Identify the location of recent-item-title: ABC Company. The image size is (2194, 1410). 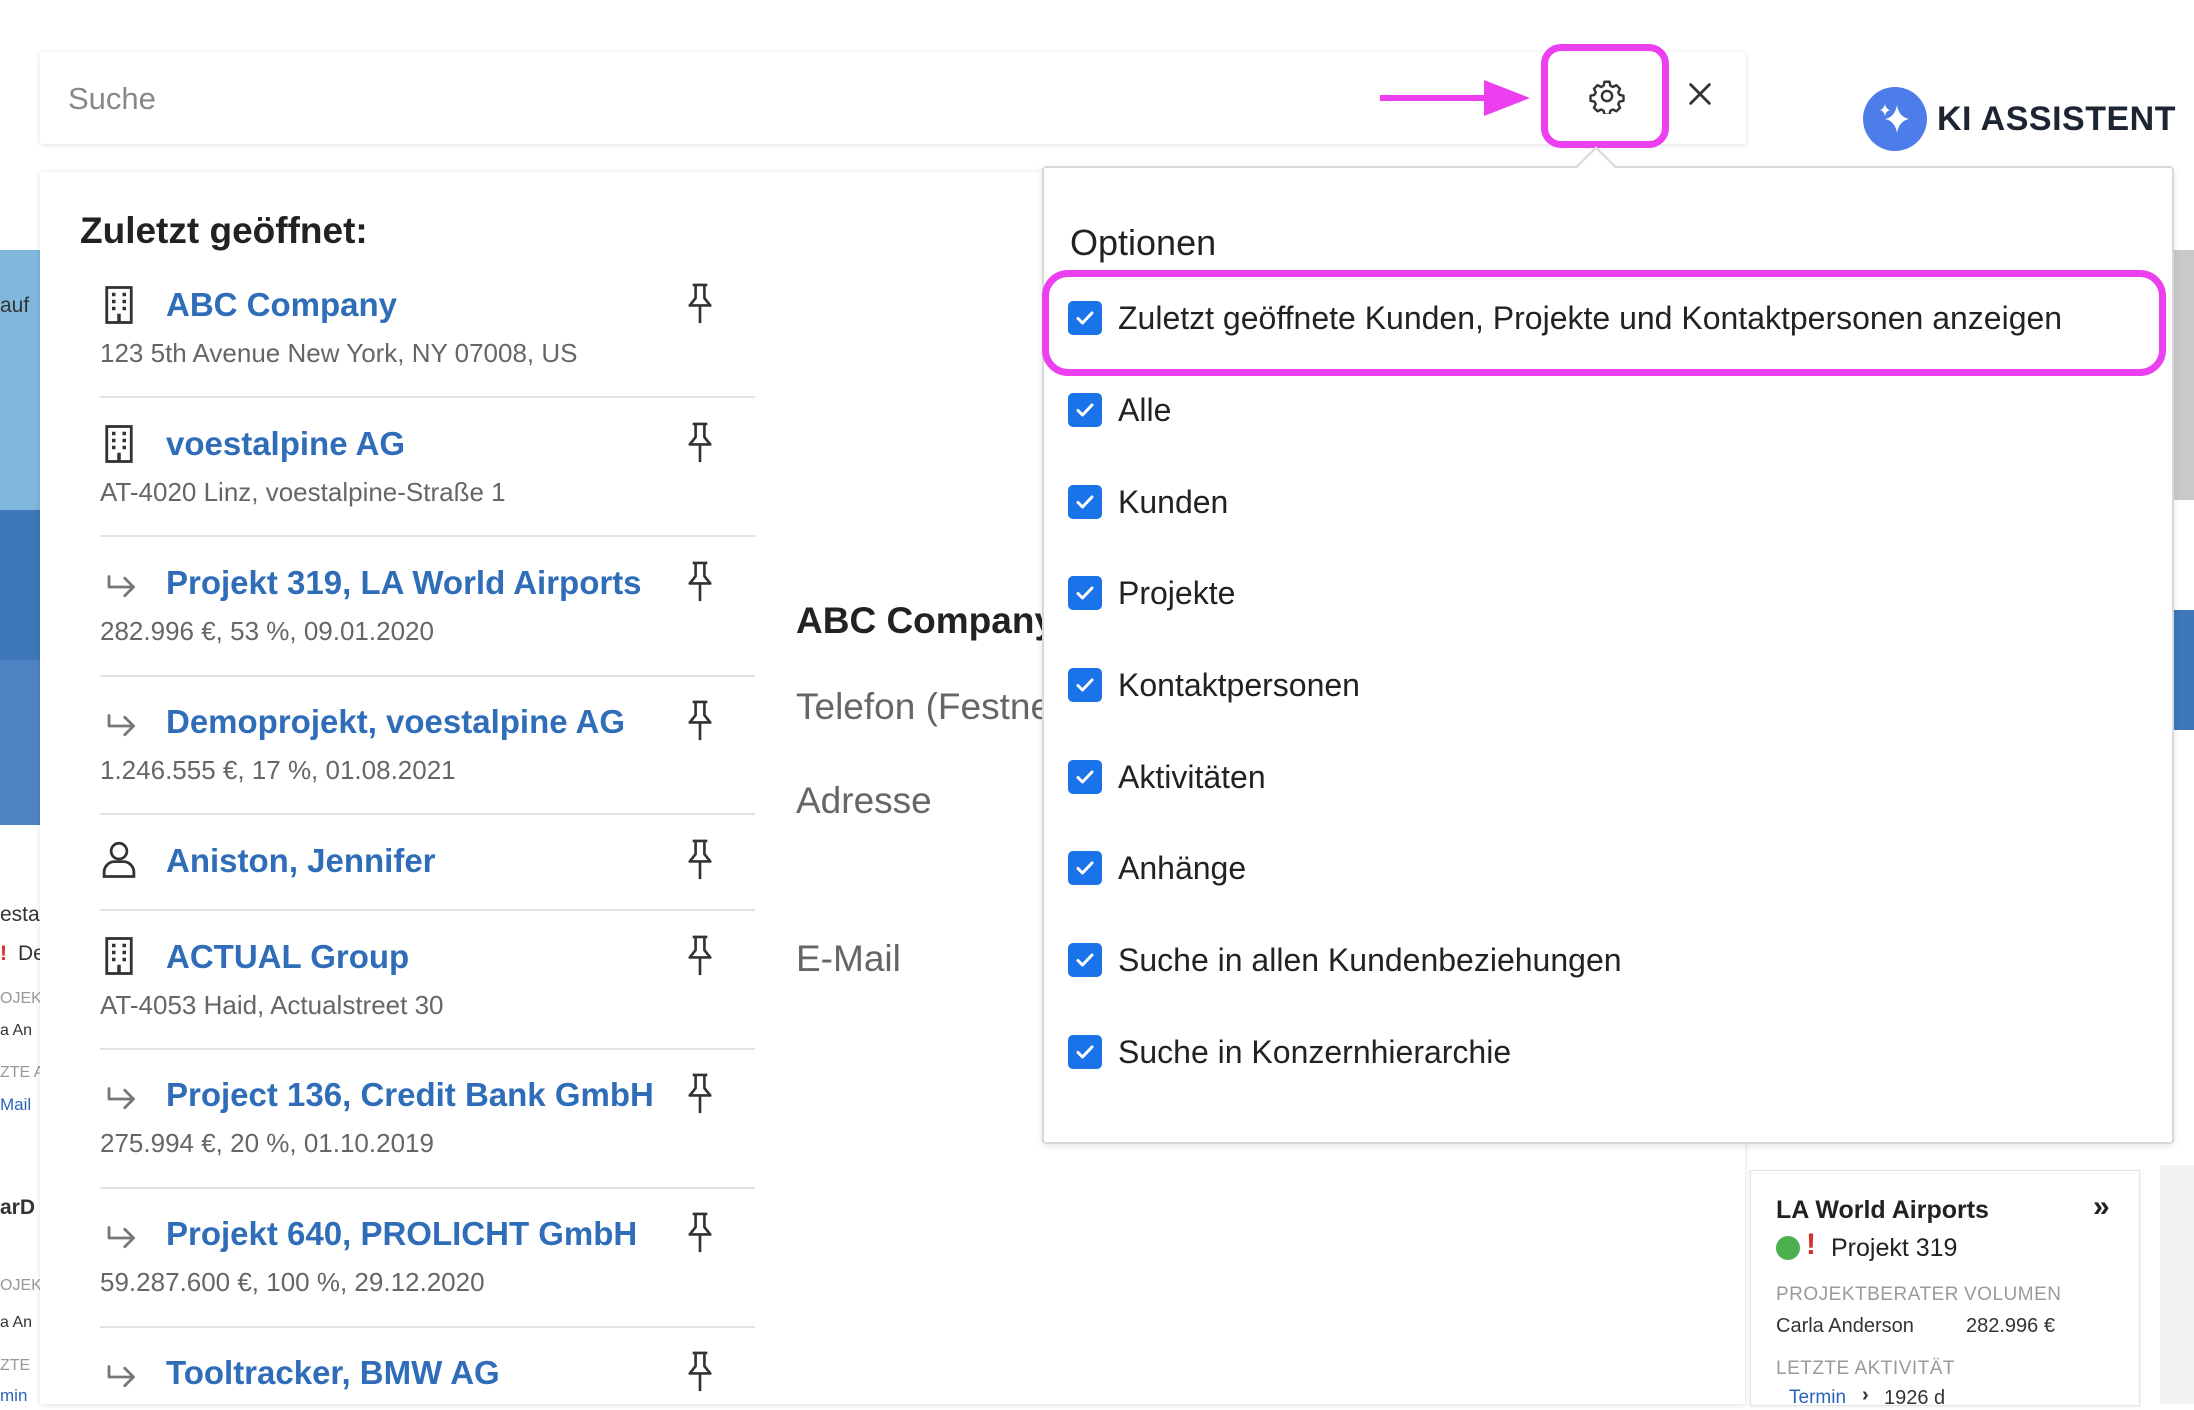
(281, 305).